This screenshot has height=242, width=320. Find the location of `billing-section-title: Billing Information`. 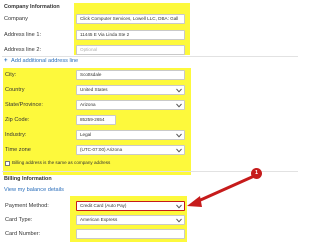

billing-section-title: Billing Information is located at coordinates (28, 179).